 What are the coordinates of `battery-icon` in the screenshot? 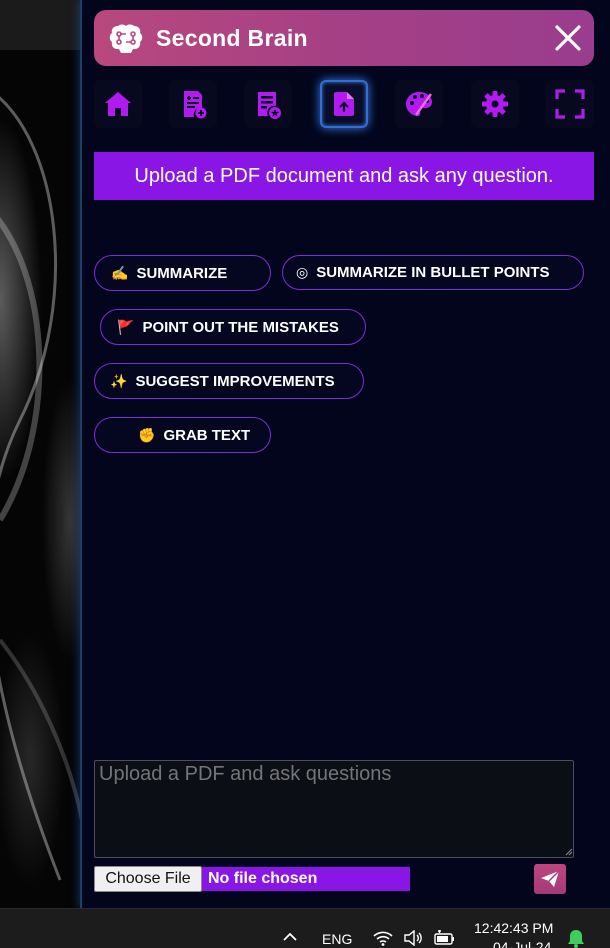 It's located at (444, 938).